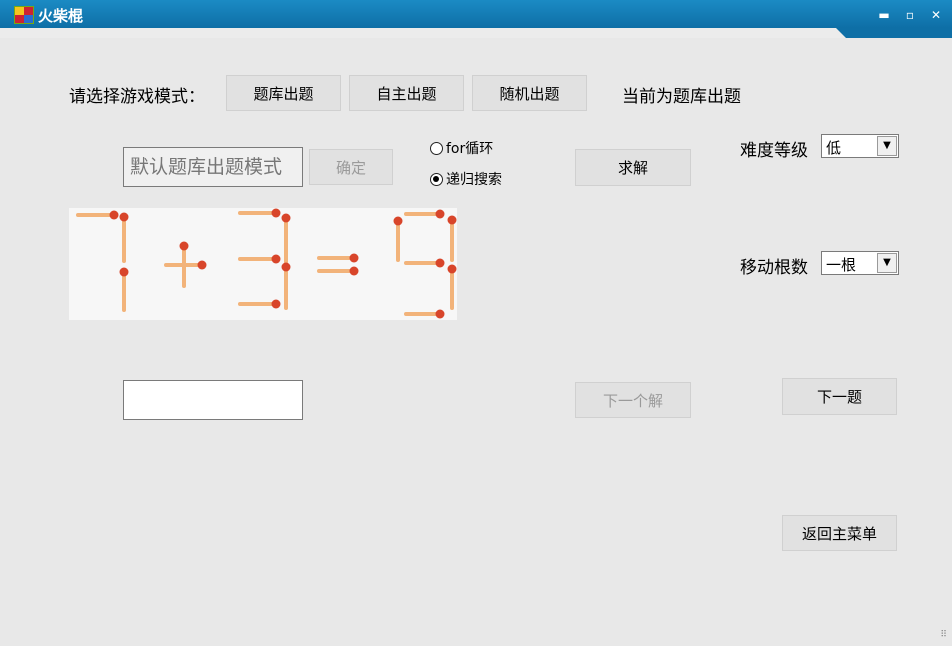 The image size is (952, 646). Describe the element at coordinates (283, 93) in the screenshot. I see `bank-mode-button: 题库出题` at that location.